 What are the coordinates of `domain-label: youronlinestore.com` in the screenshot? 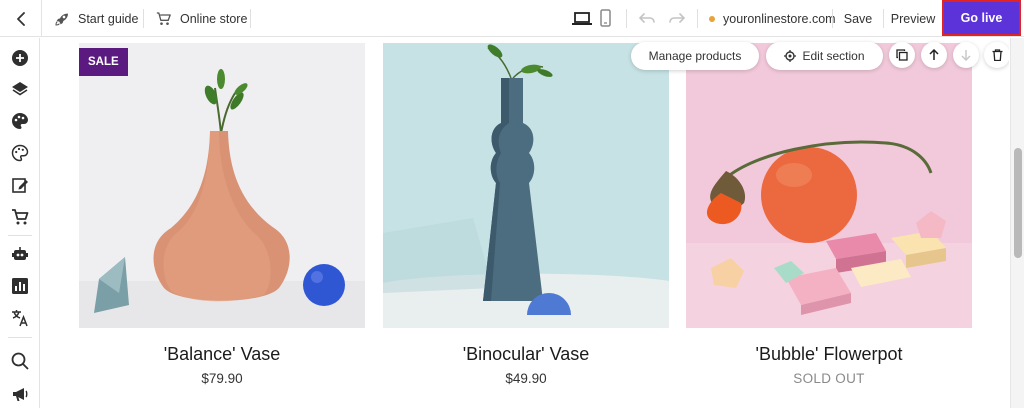 It's located at (779, 18).